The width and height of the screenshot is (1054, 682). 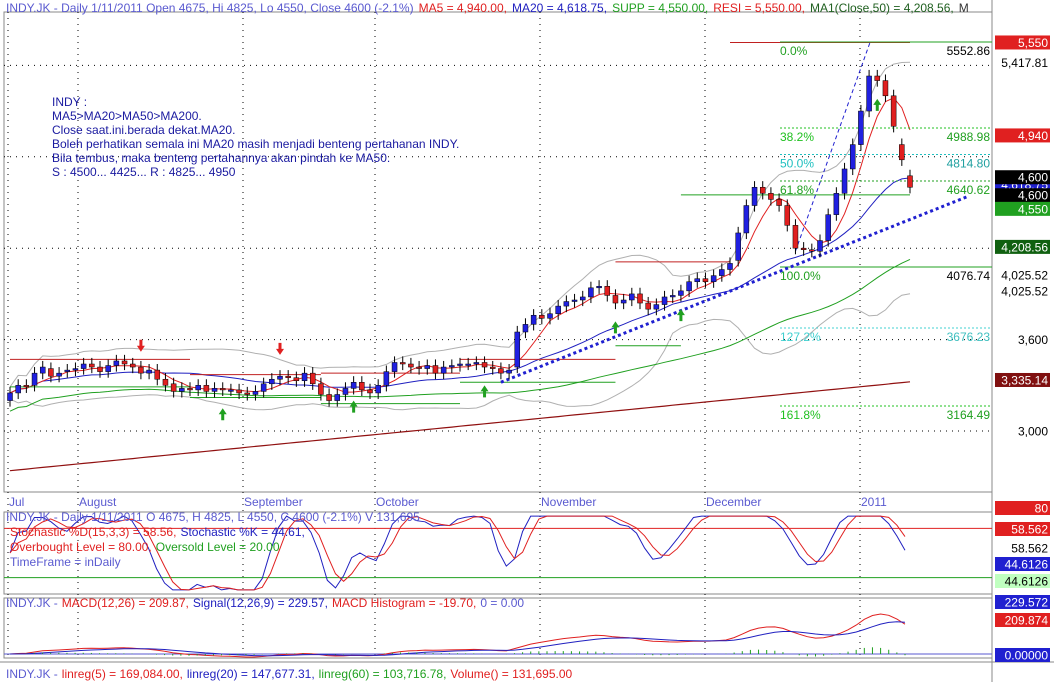 I want to click on macd-axis-label: 0.00000, so click(x=1027, y=656).